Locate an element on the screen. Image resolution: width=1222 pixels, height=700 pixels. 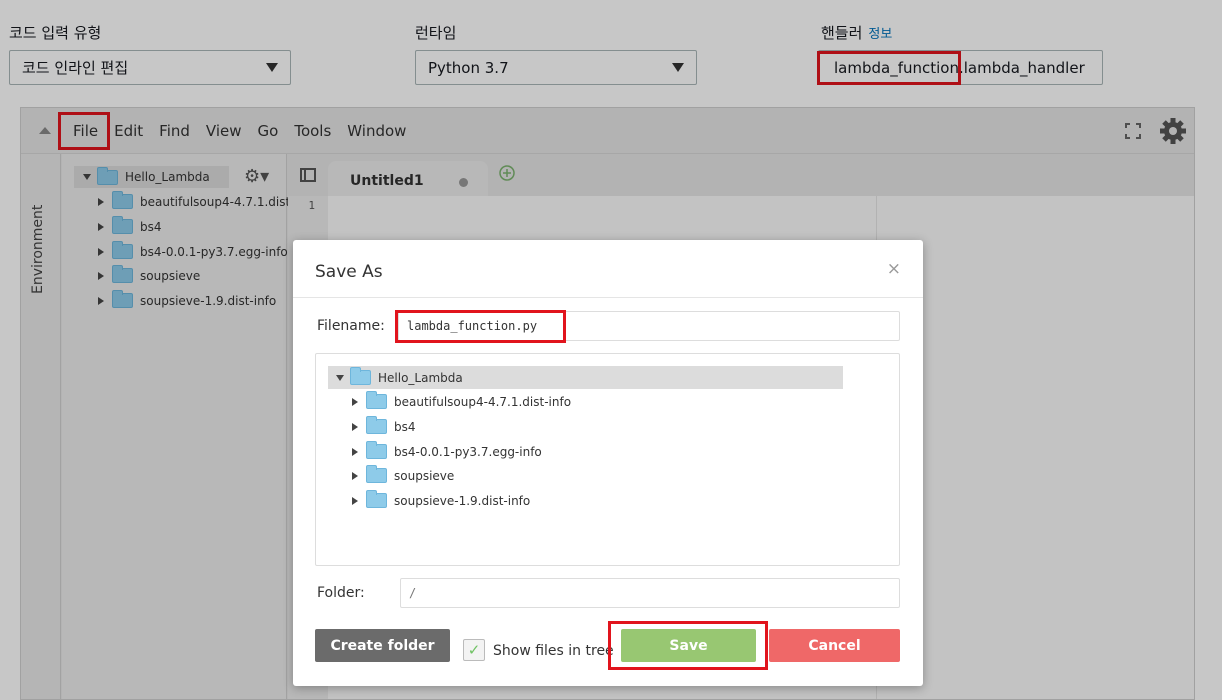
tree-root-label: Hello_Lambda is located at coordinates (420, 377).